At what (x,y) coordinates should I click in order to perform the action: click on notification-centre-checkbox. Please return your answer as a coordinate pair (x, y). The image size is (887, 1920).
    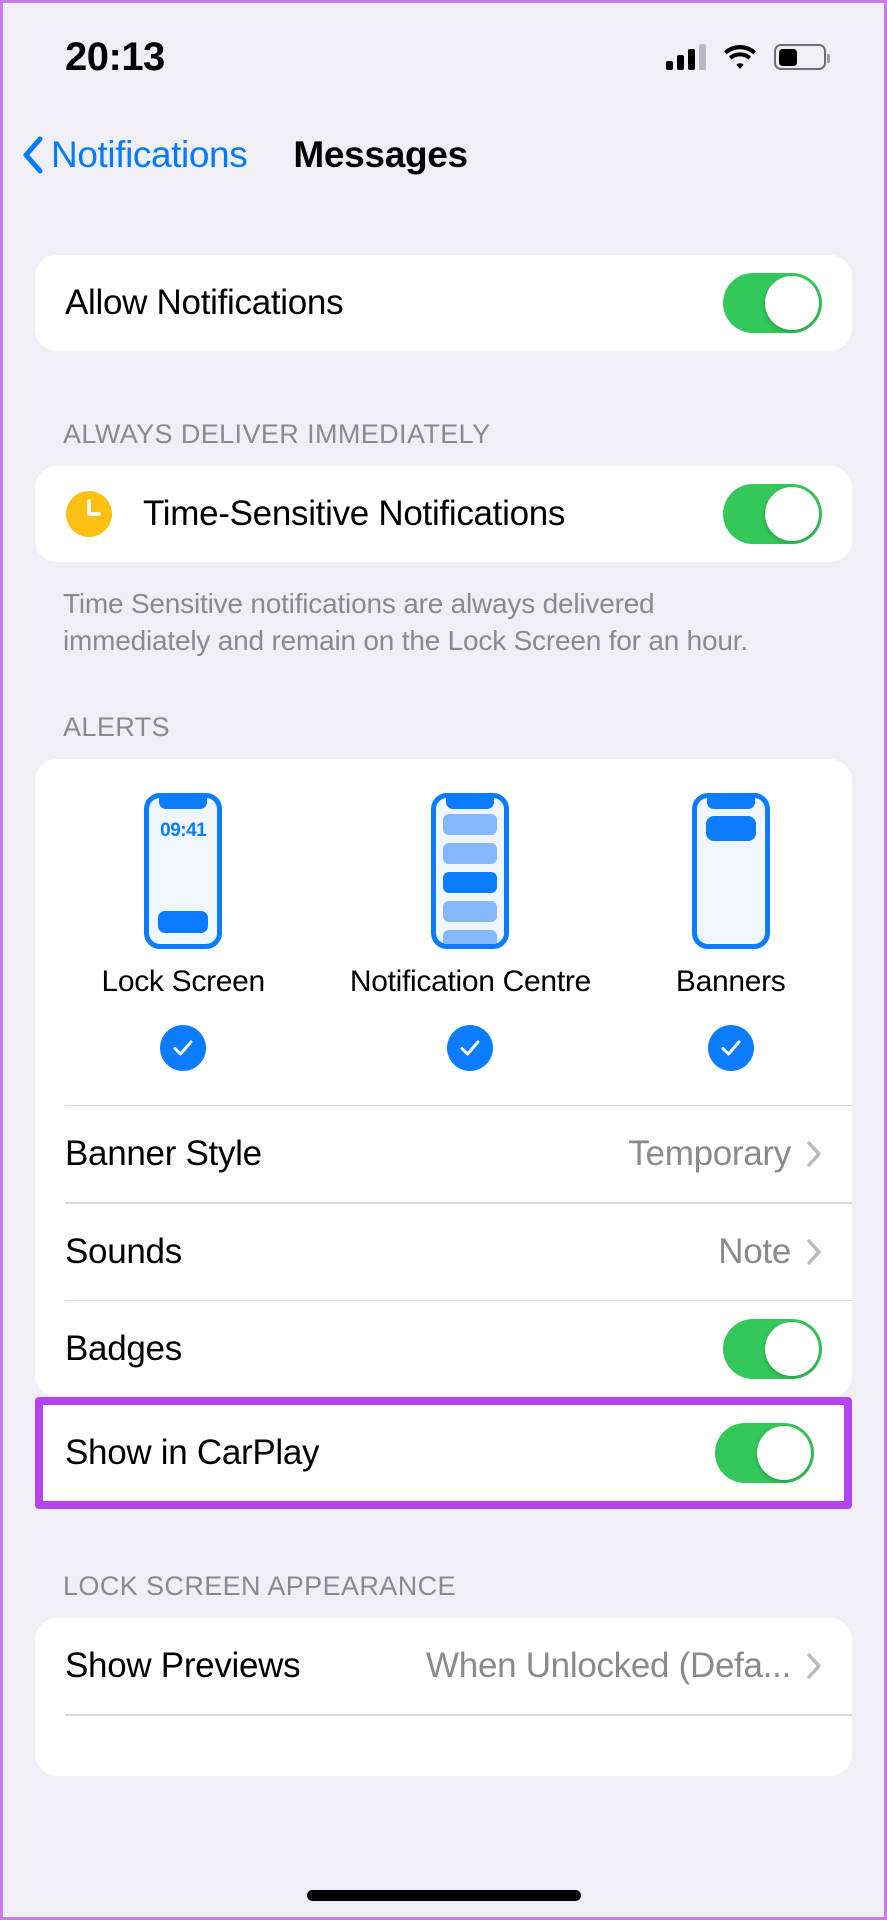
    Looking at the image, I should click on (470, 1047).